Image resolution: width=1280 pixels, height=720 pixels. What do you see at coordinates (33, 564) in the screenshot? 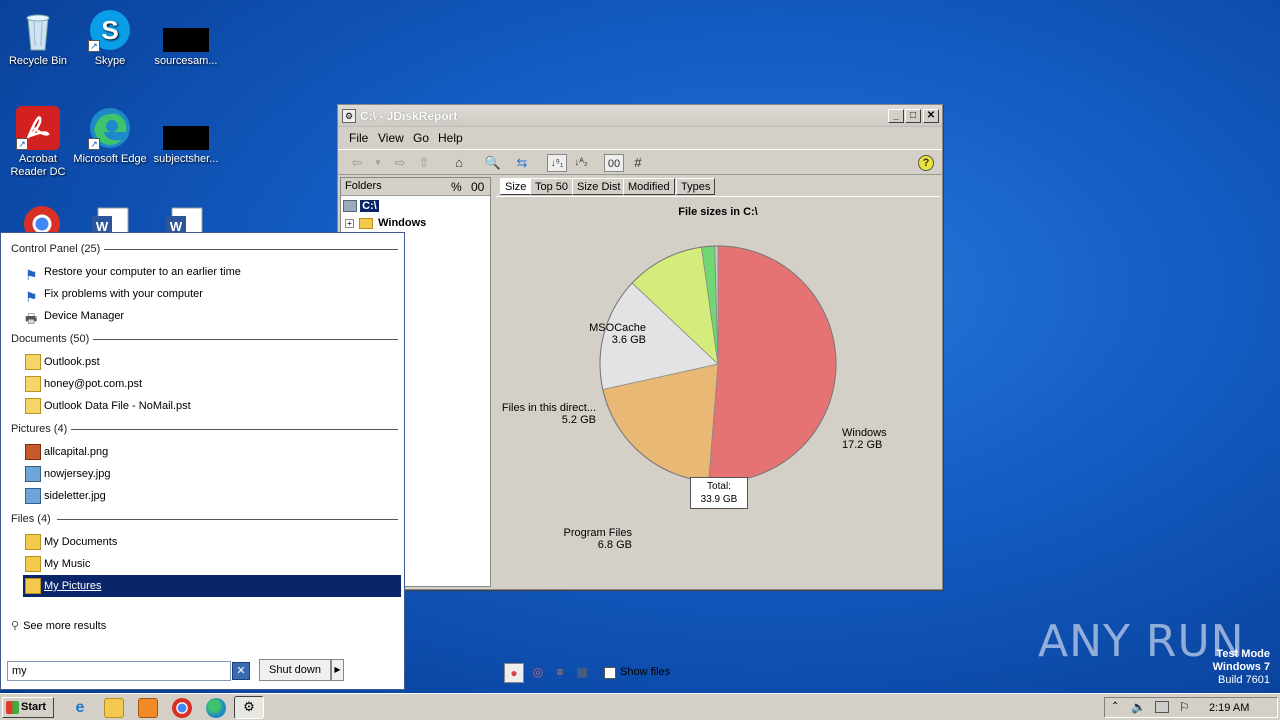
I see `music-folder-icon` at bounding box center [33, 564].